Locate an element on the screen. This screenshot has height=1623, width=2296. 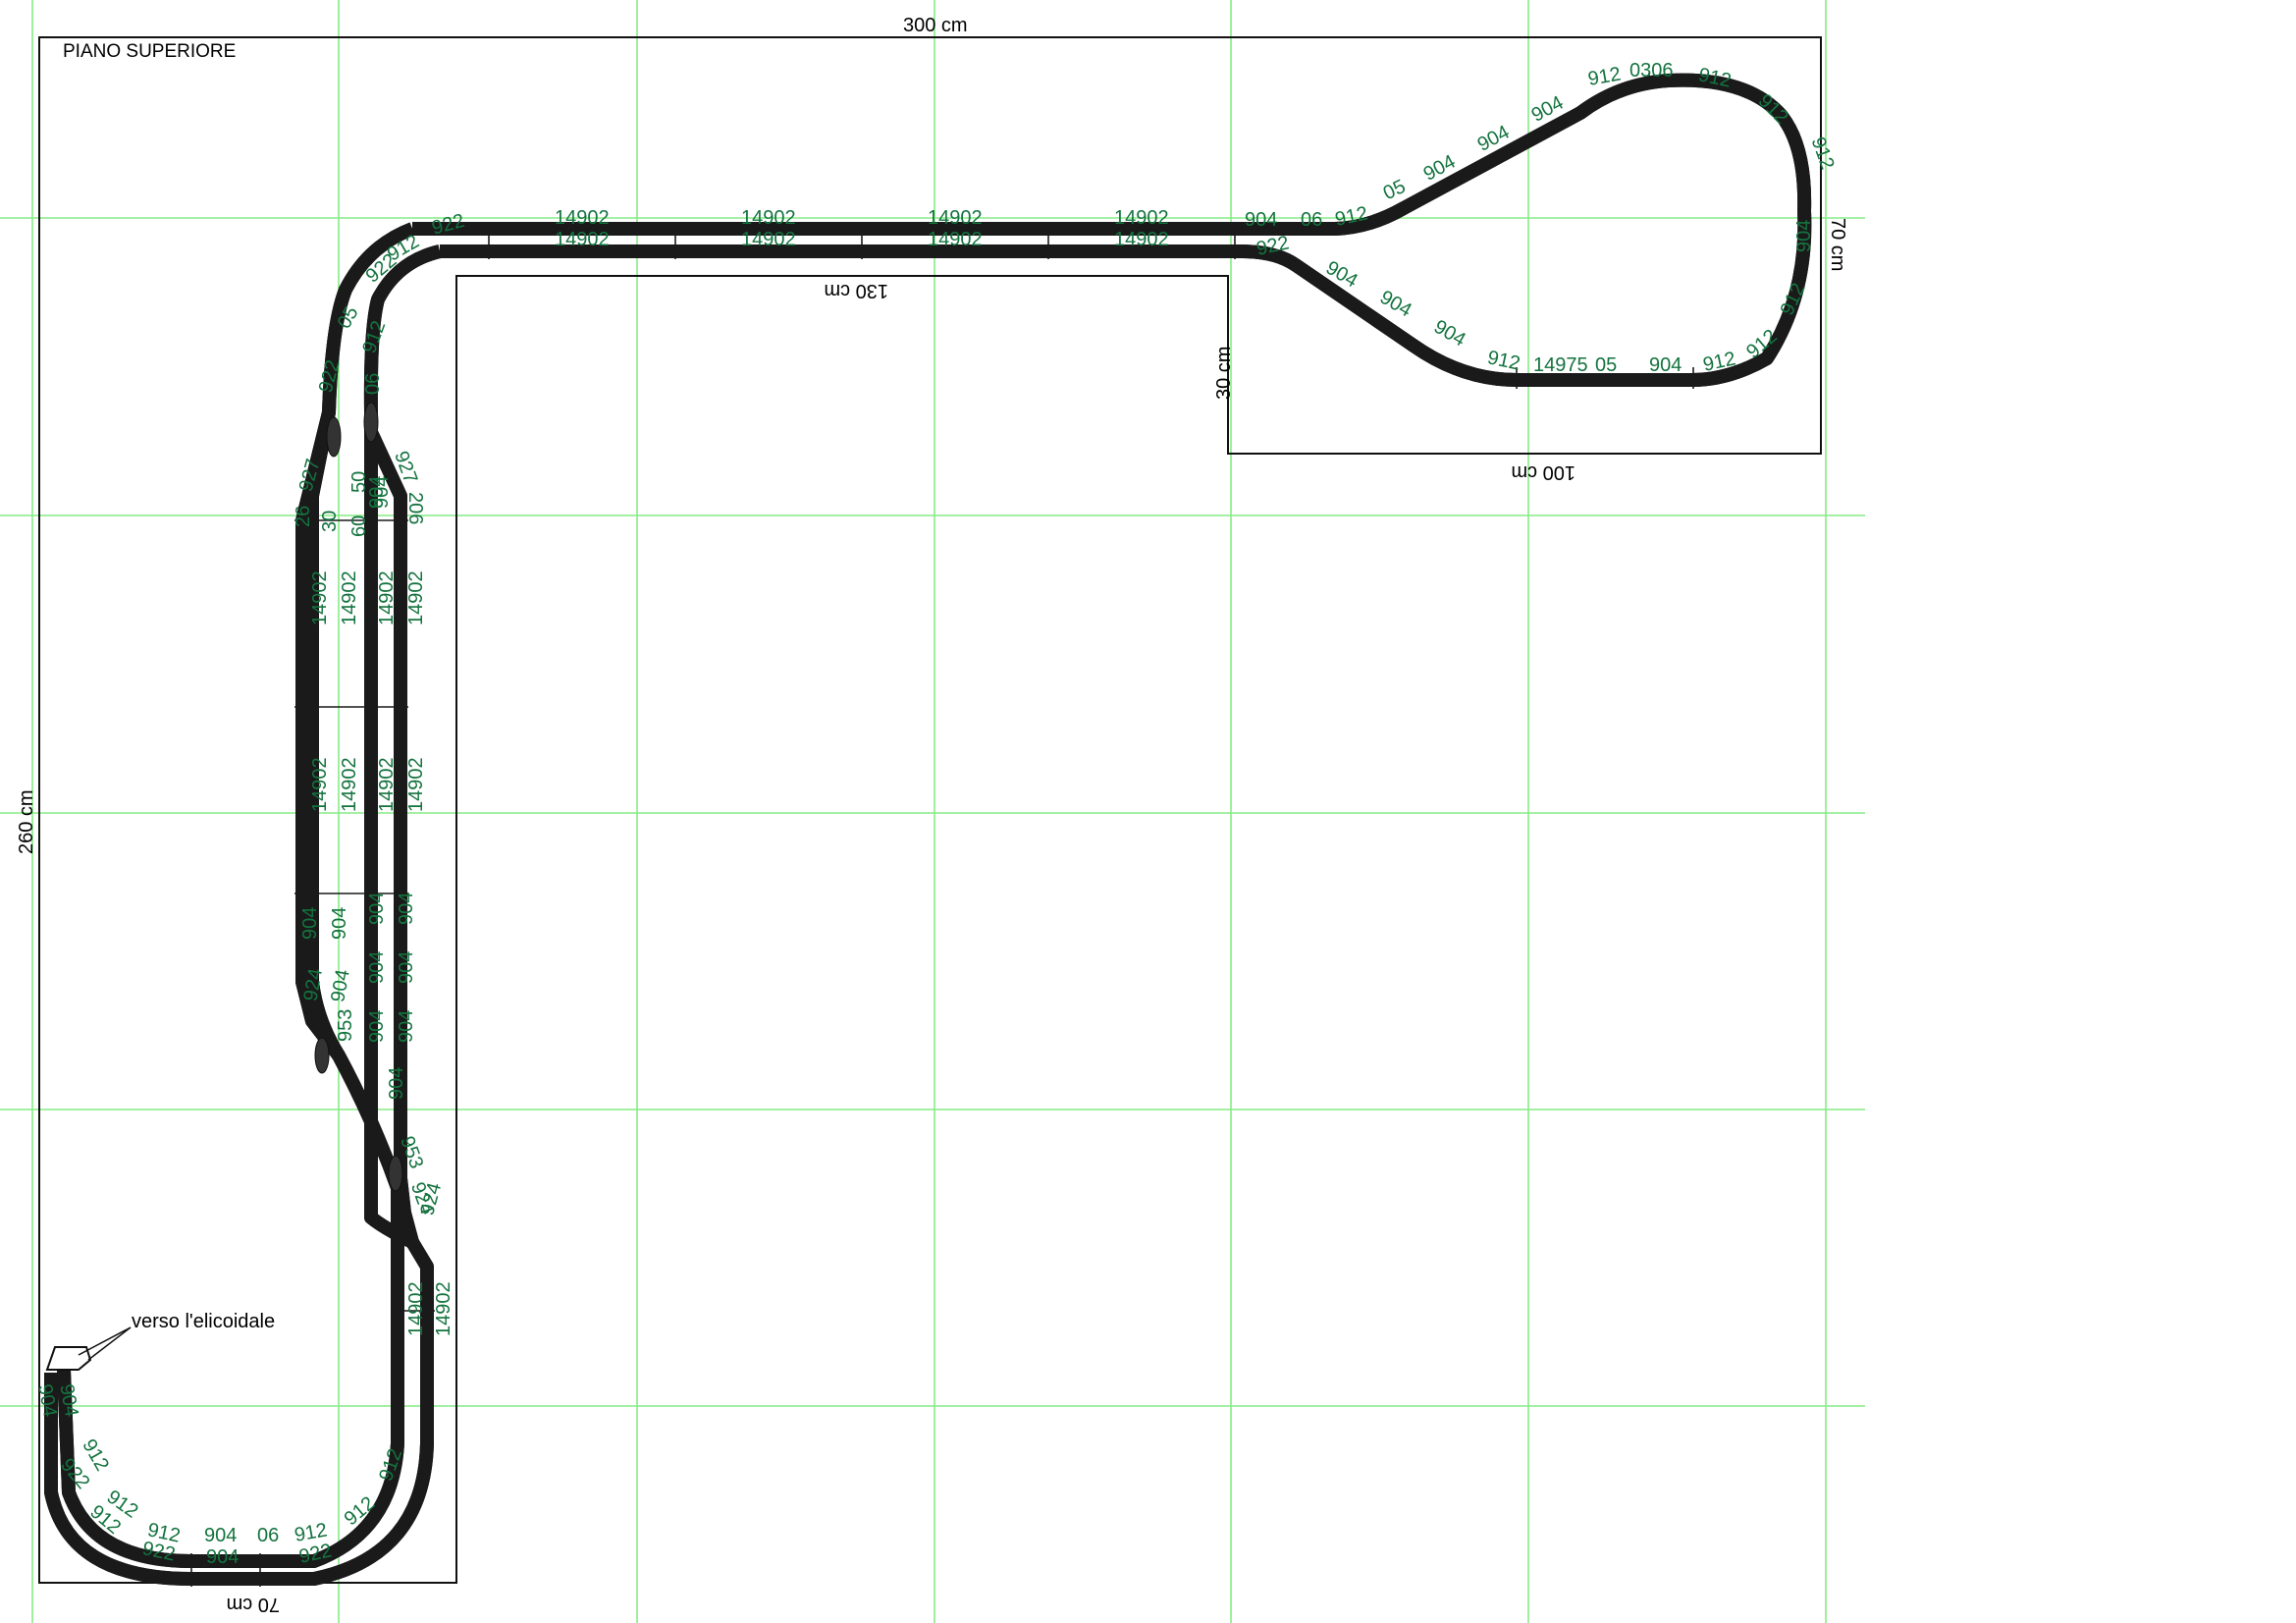
helix-annotation: verso l'elicoidale is located at coordinates (203, 1322).